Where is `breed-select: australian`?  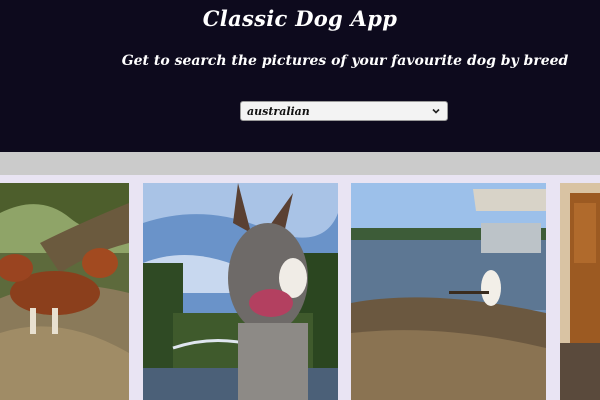
breed-select: australian is located at coordinates (344, 111).